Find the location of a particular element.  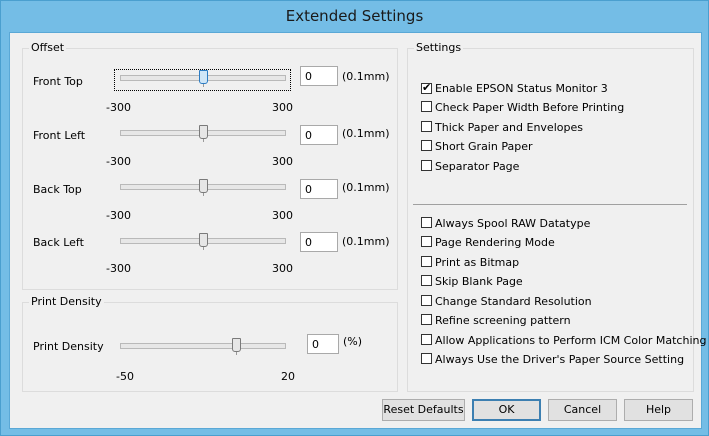

enable-status-monitor-checkbox is located at coordinates (426, 87).